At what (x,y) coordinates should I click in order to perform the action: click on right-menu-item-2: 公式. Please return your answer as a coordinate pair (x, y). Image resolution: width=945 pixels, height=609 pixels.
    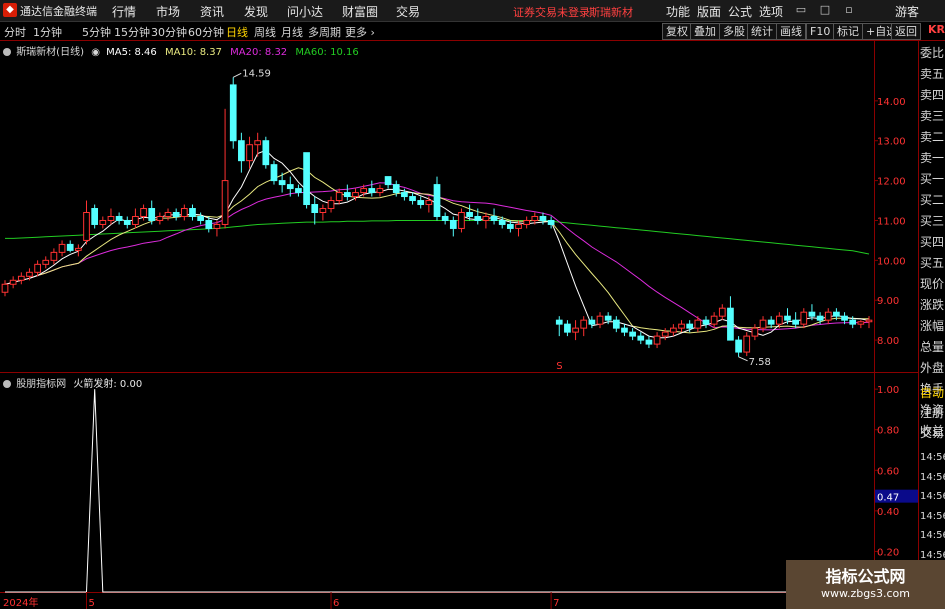
    Looking at the image, I should click on (740, 11).